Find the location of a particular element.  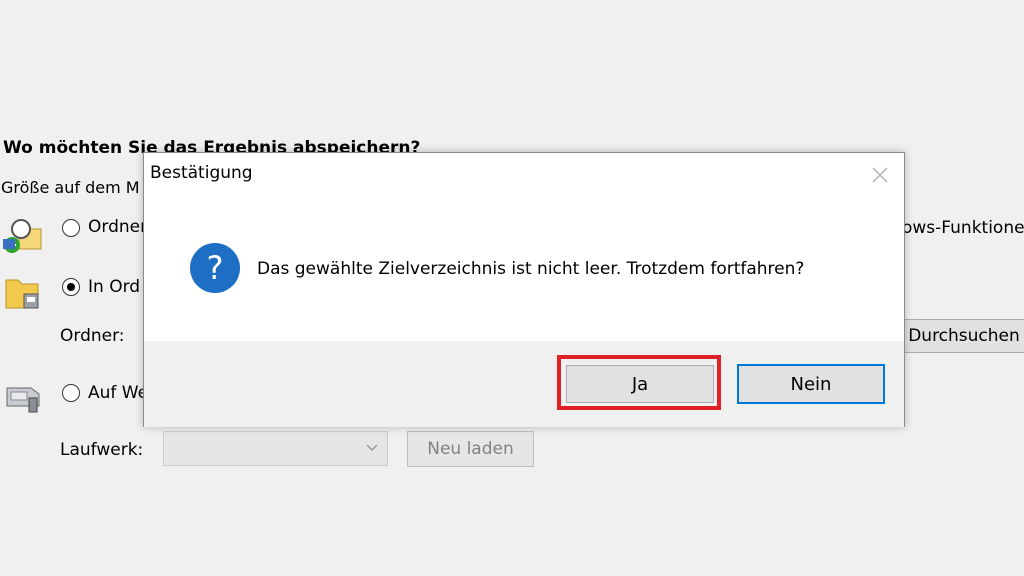

reload-button: Neu laden is located at coordinates (470, 449).